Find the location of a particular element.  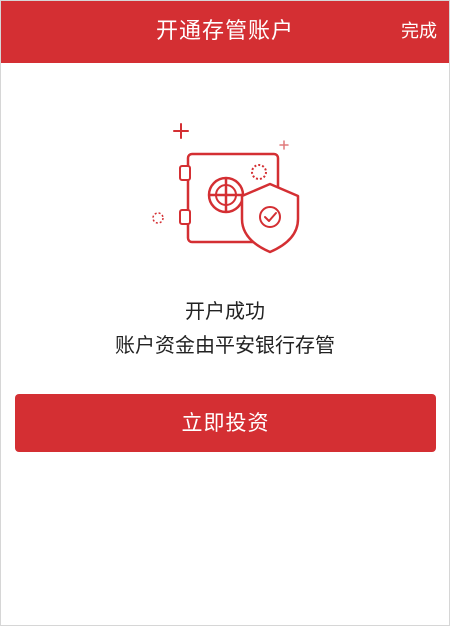

page-title: 开通存管账户 is located at coordinates (224, 31).